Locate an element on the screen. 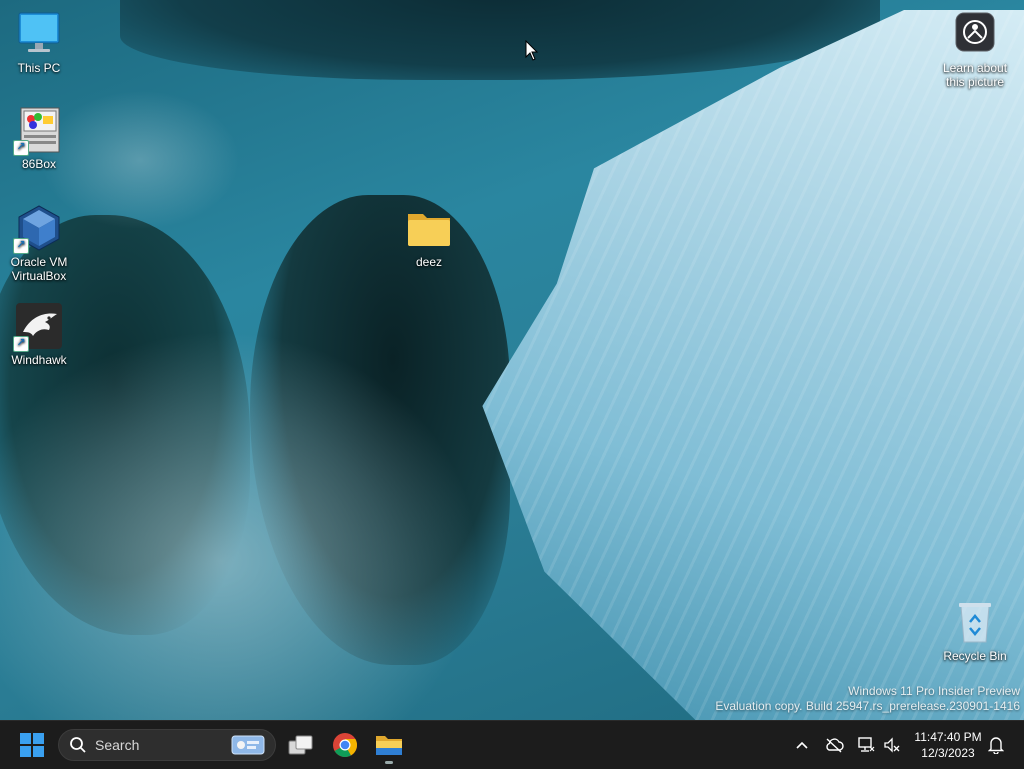 This screenshot has width=1024, height=769. desktop-icon-recycle-bin: Recycle Bin is located at coordinates (975, 630).